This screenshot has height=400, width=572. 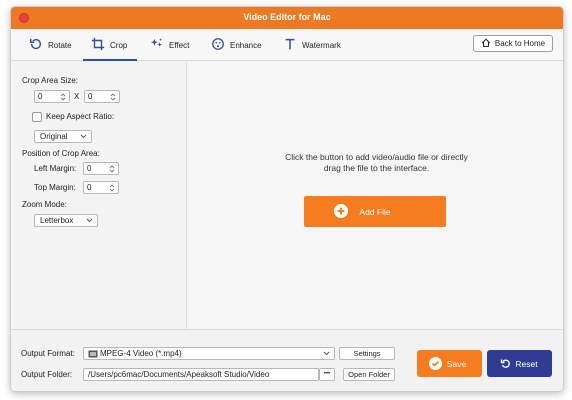 I want to click on zoom-mode-value: Letterbox, so click(x=57, y=220).